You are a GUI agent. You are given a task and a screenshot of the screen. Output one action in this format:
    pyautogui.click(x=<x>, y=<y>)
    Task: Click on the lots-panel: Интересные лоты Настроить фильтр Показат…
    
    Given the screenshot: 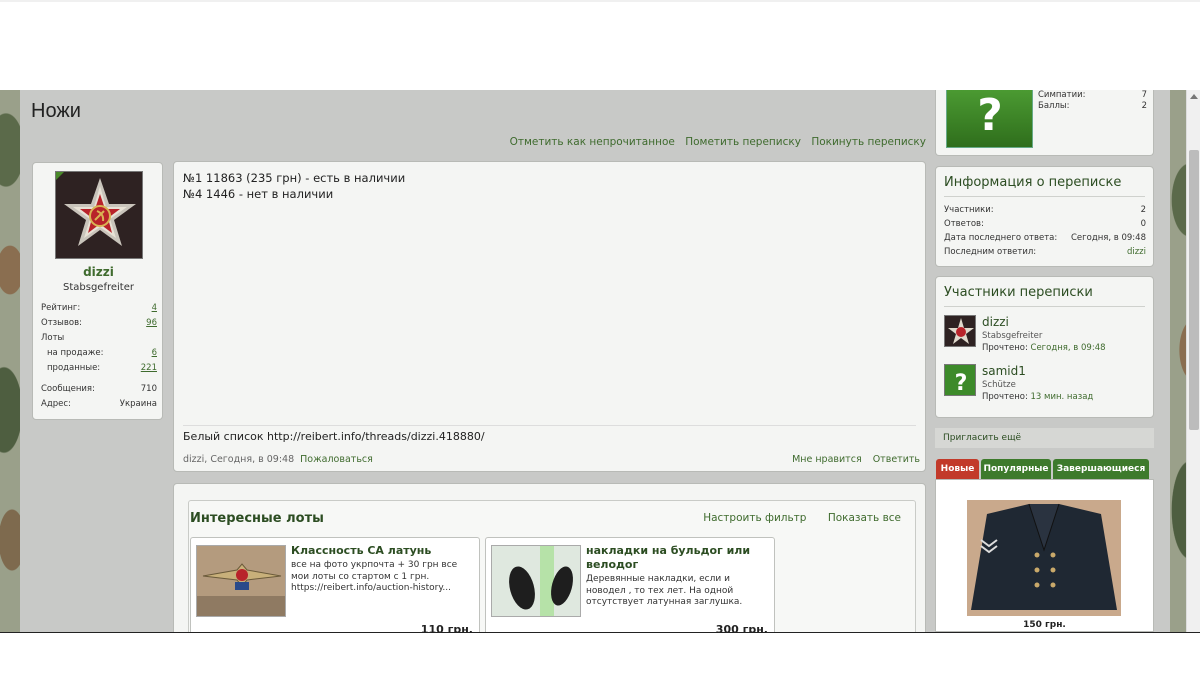 What is the action you would take?
    pyautogui.click(x=549, y=563)
    